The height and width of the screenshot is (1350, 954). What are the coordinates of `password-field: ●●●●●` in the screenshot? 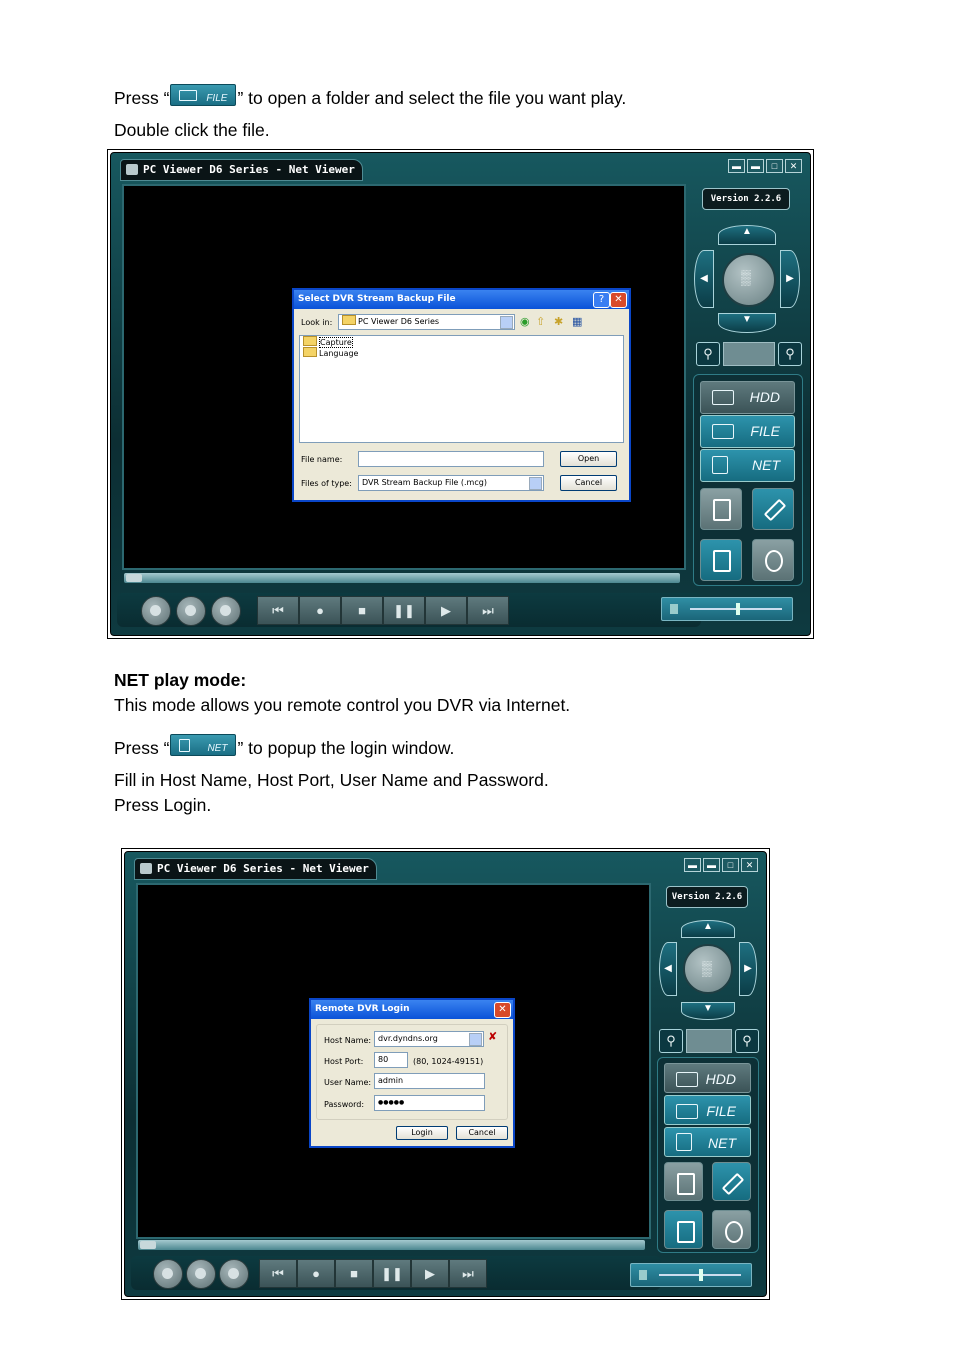 It's located at (429, 1103).